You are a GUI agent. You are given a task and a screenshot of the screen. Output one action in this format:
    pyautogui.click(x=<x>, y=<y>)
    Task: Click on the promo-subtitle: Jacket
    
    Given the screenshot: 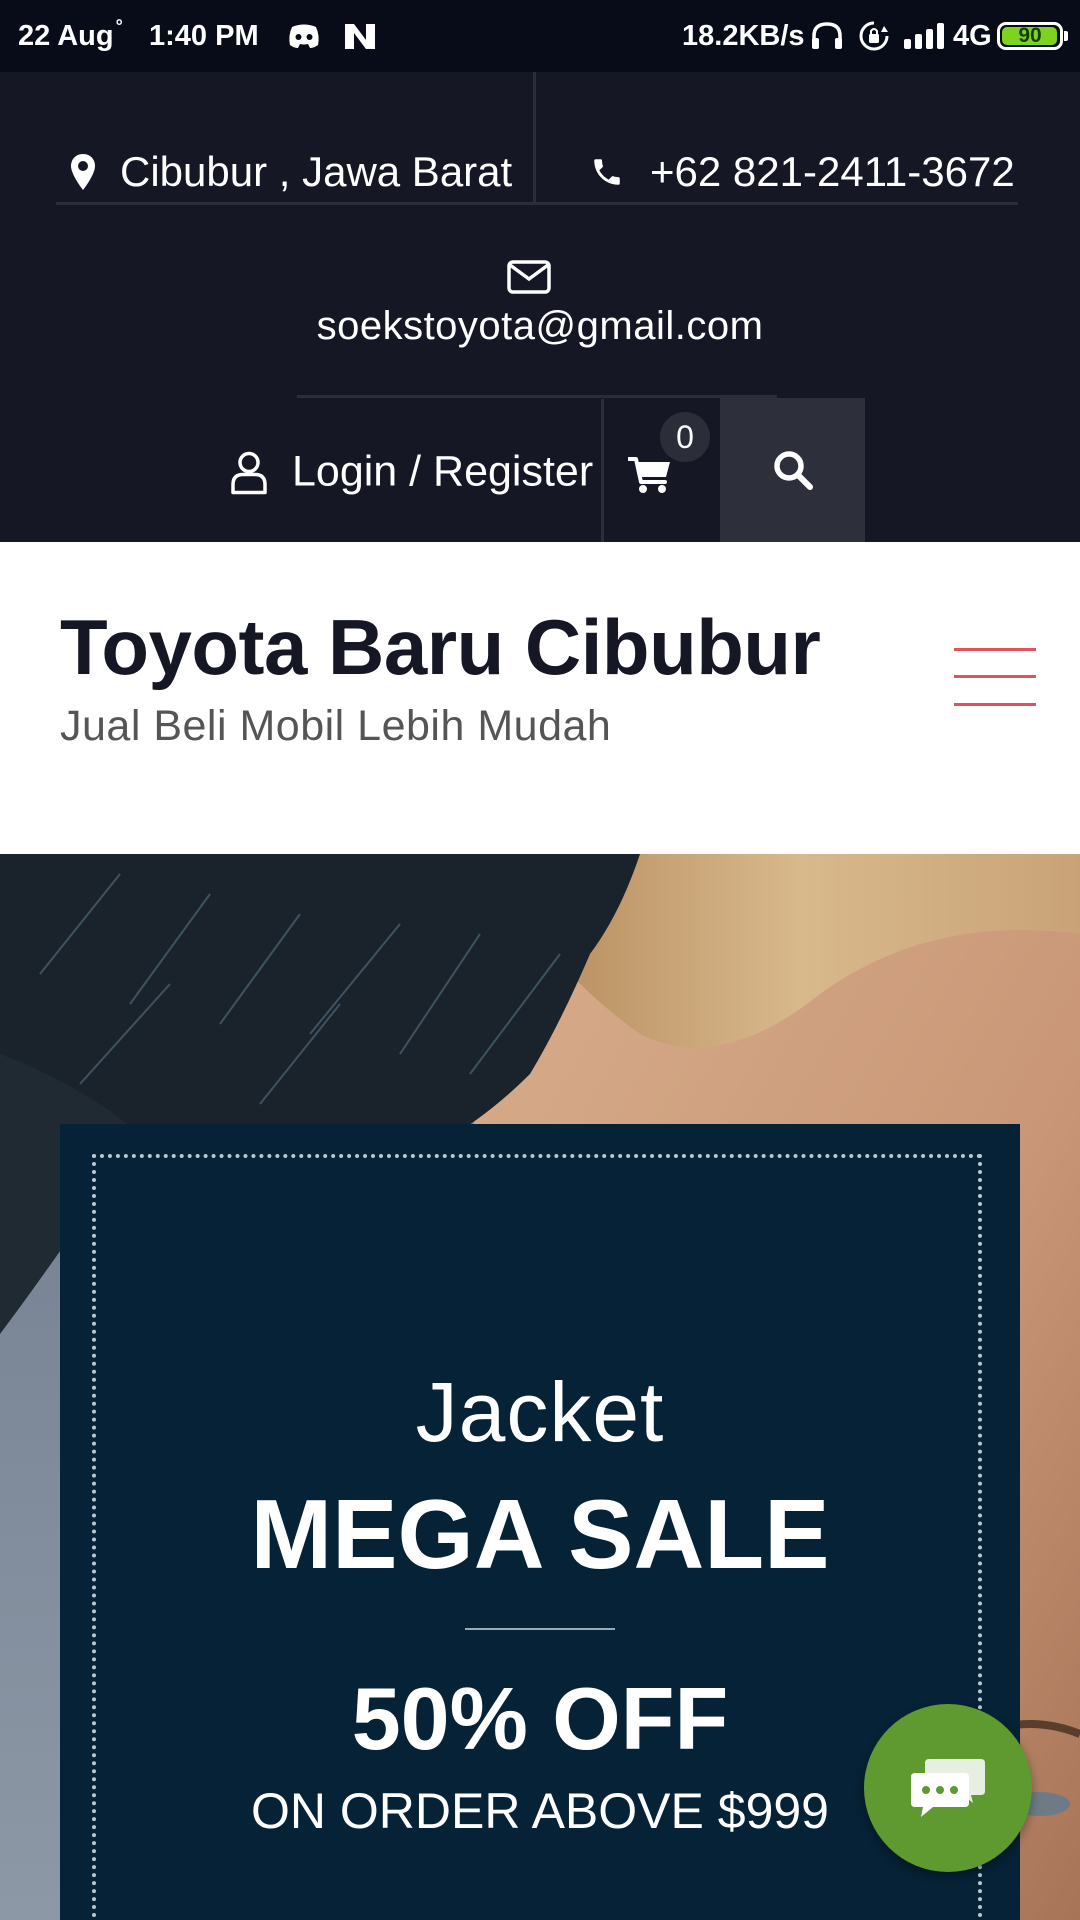 What is the action you would take?
    pyautogui.click(x=540, y=1412)
    